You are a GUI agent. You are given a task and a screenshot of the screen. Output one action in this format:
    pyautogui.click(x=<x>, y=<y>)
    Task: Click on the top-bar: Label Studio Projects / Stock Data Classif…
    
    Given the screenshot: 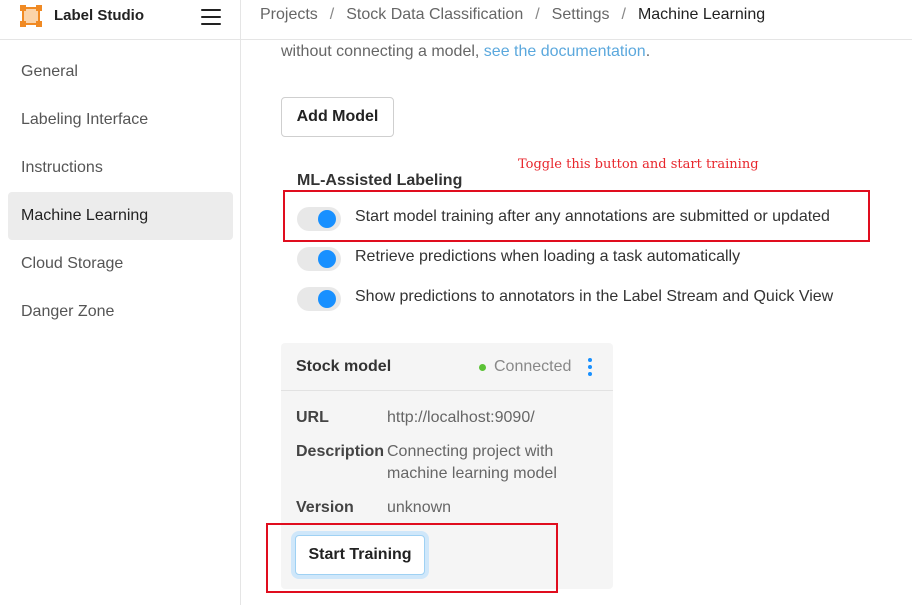 What is the action you would take?
    pyautogui.click(x=456, y=20)
    